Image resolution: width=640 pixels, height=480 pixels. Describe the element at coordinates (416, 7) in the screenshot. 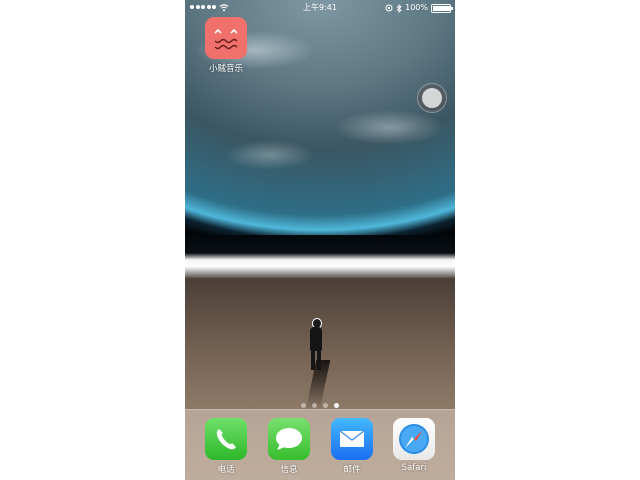

I see `battery-percent: 100%` at that location.